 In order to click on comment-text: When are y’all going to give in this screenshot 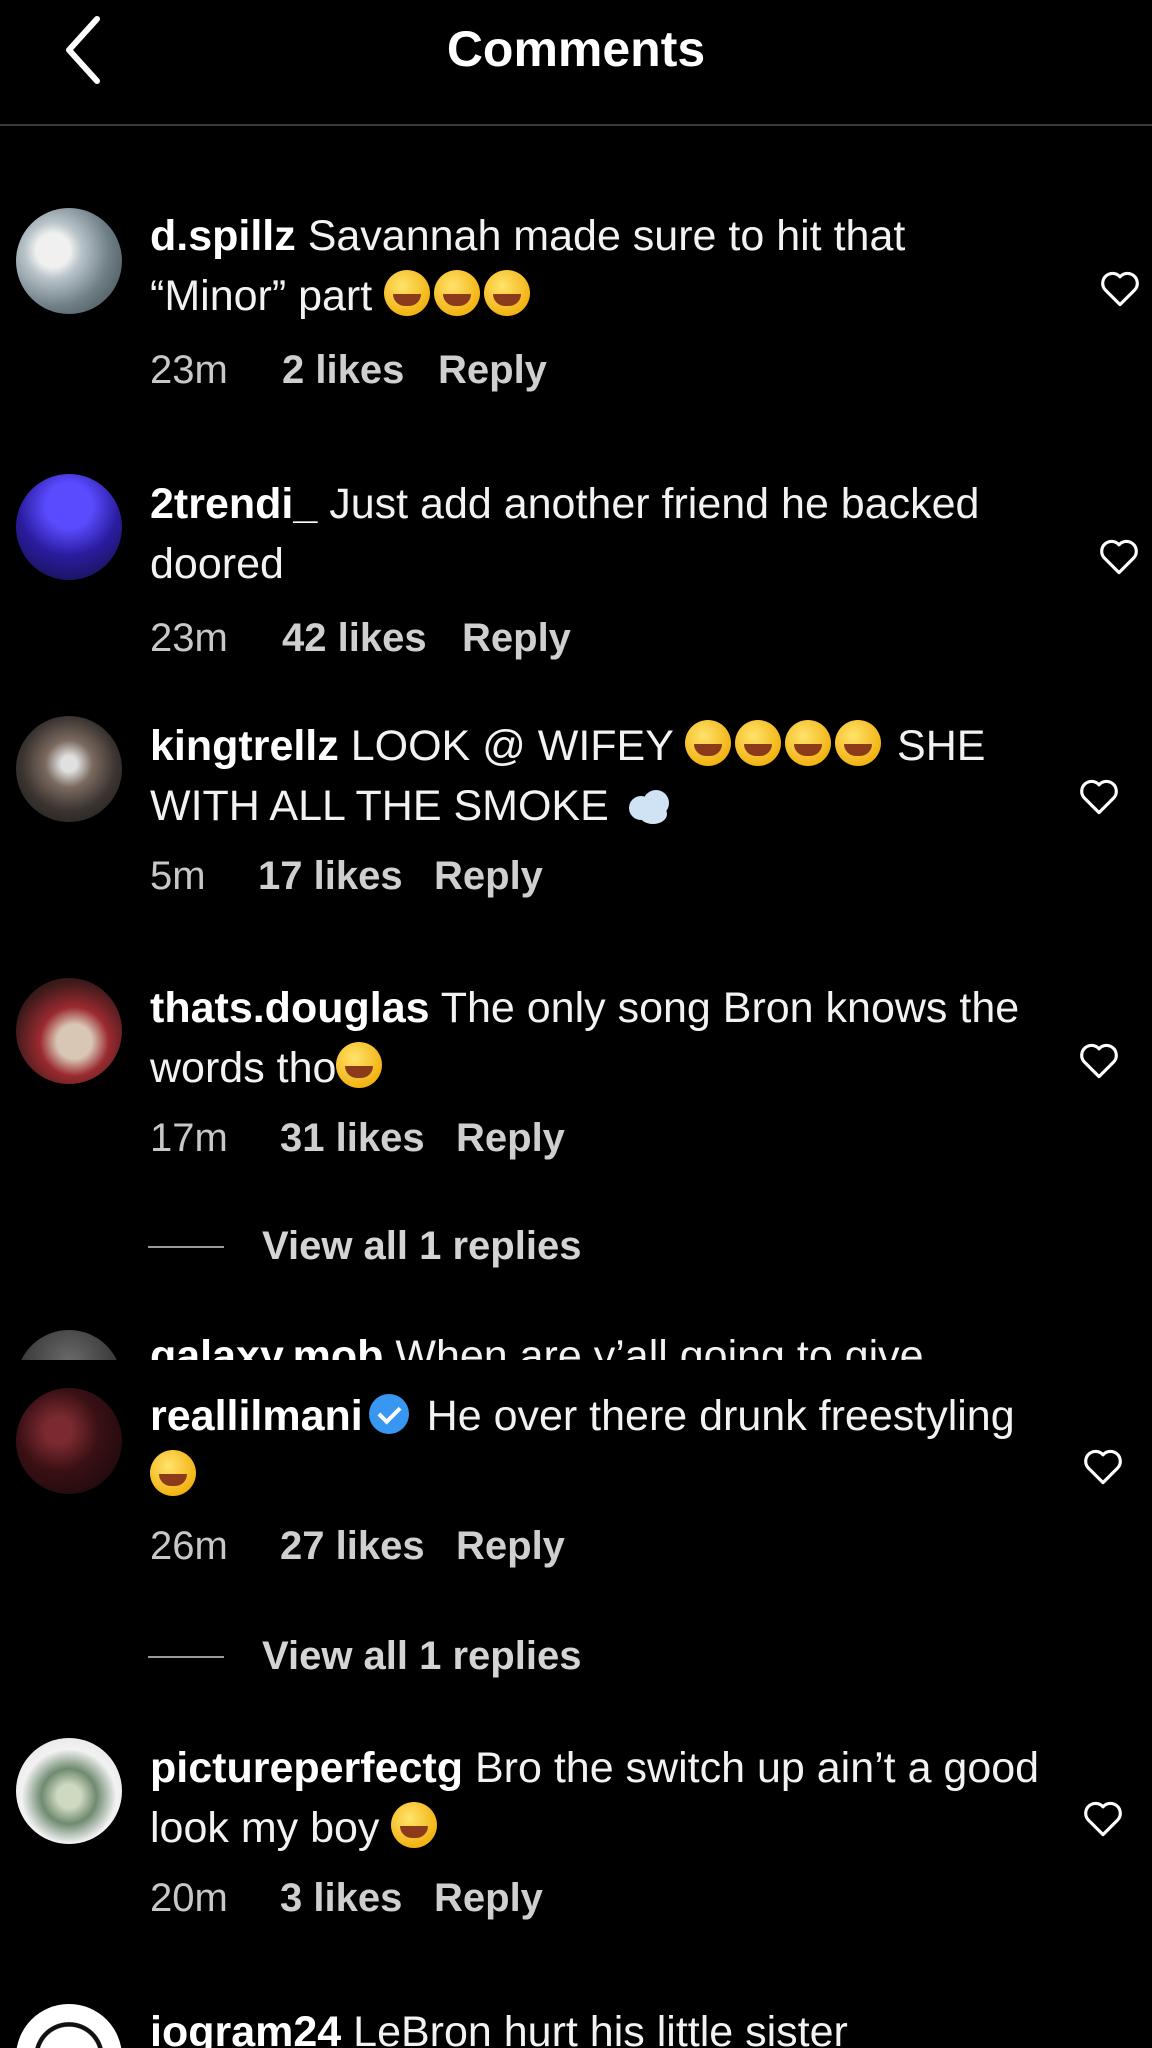, I will do `click(659, 1346)`.